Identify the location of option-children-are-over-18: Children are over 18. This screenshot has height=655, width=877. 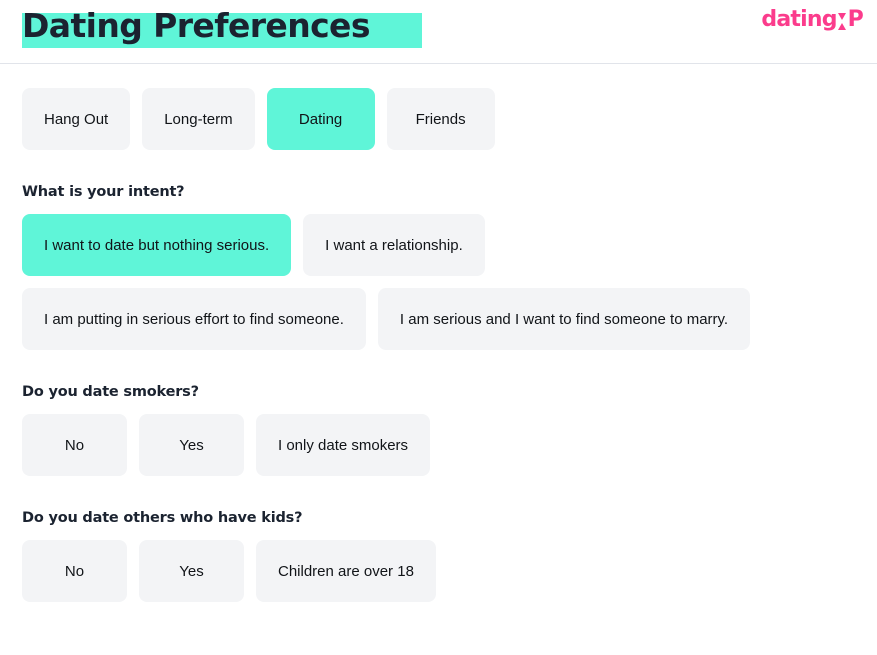
(346, 571).